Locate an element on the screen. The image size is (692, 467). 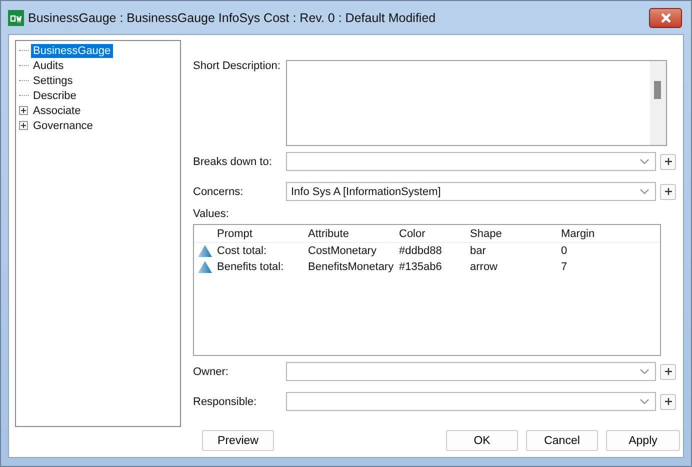
column-header: Margin is located at coordinates (603, 234).